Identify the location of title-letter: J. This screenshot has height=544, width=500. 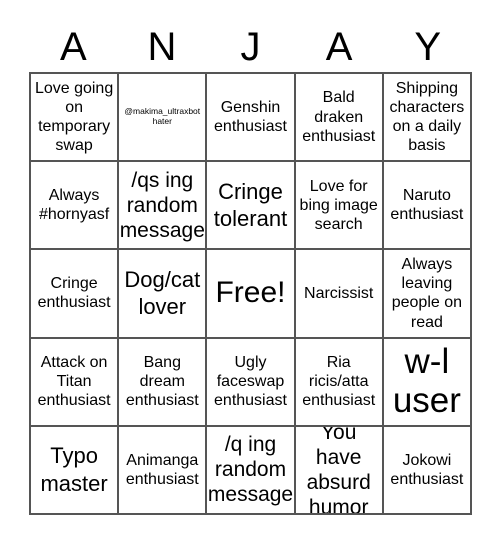
(250, 47).